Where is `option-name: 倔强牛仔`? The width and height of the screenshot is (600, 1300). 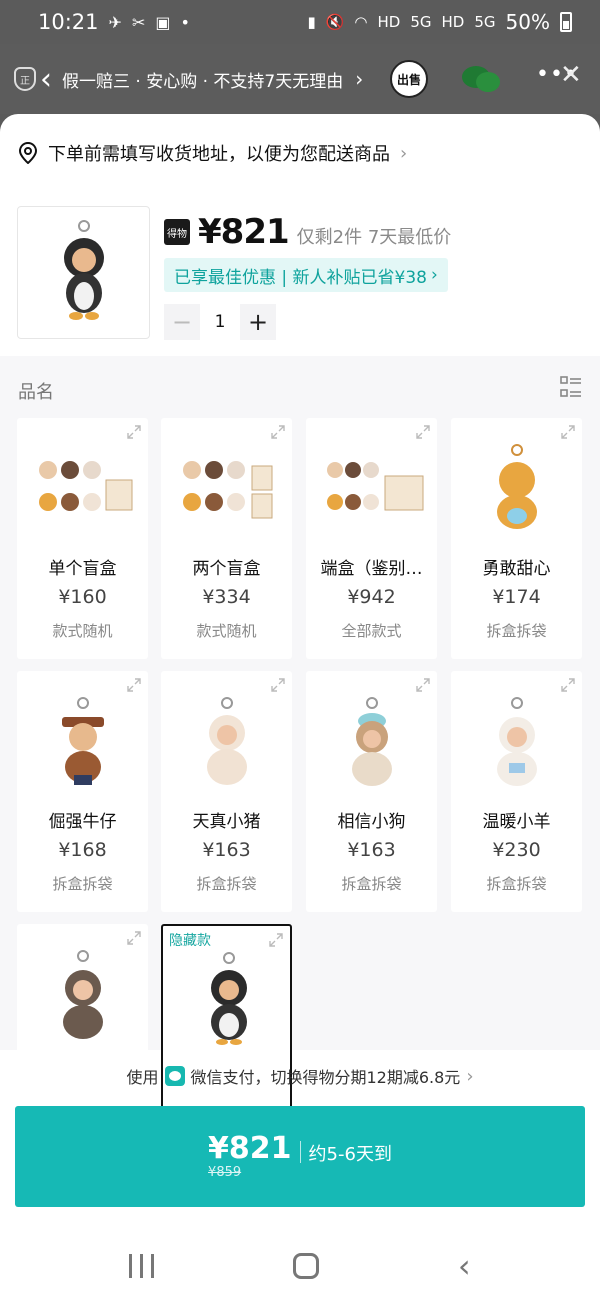 option-name: 倔强牛仔 is located at coordinates (82, 822).